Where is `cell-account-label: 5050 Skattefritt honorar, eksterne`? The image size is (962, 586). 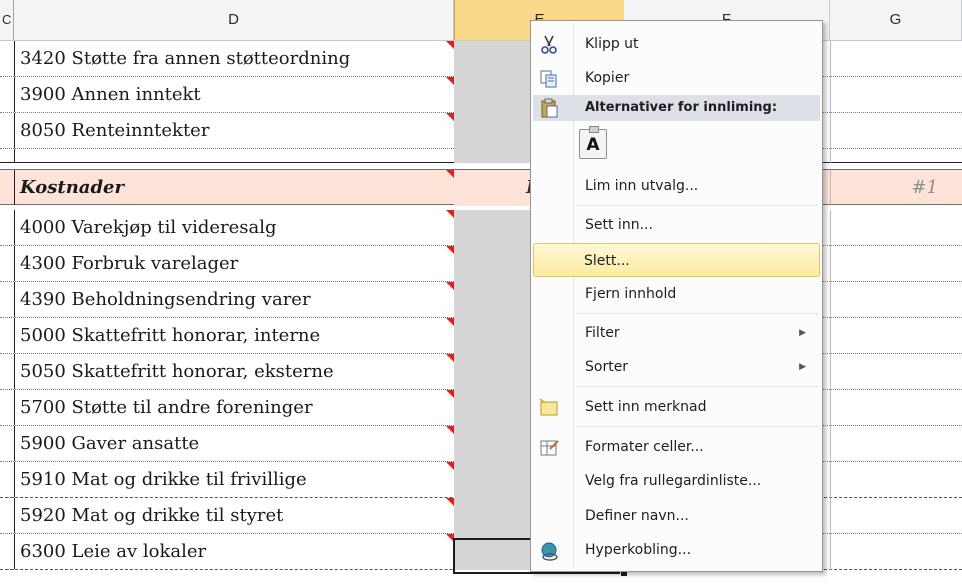
cell-account-label: 5050 Skattefritt honorar, eksterne is located at coordinates (234, 371).